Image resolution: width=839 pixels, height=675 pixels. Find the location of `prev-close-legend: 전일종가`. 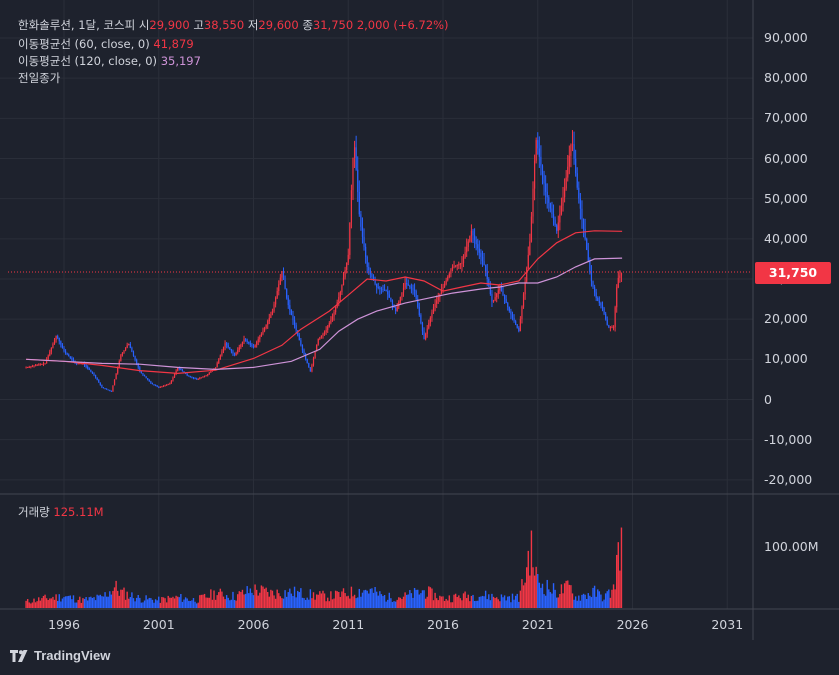

prev-close-legend: 전일종가 is located at coordinates (39, 78).